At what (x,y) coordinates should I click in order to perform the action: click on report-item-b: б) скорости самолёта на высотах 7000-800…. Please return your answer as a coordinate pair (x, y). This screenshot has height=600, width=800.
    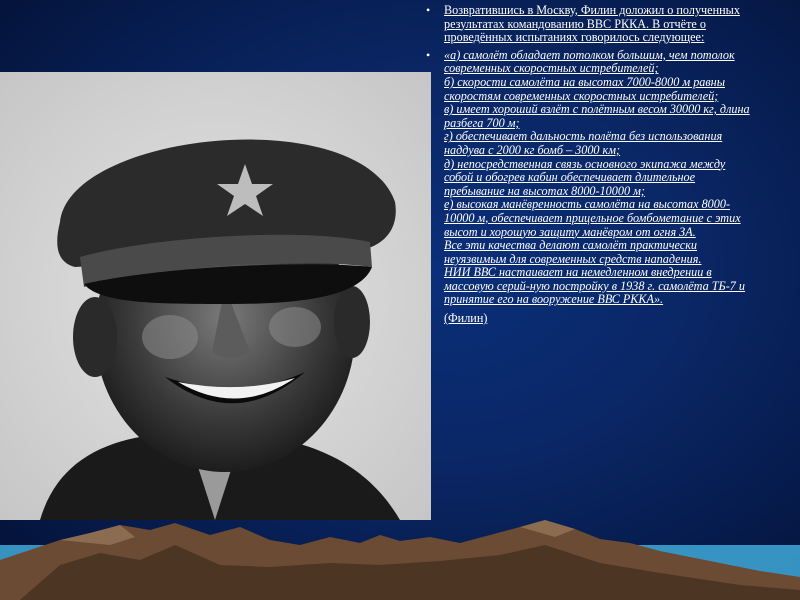
    Looking at the image, I should click on (584, 88).